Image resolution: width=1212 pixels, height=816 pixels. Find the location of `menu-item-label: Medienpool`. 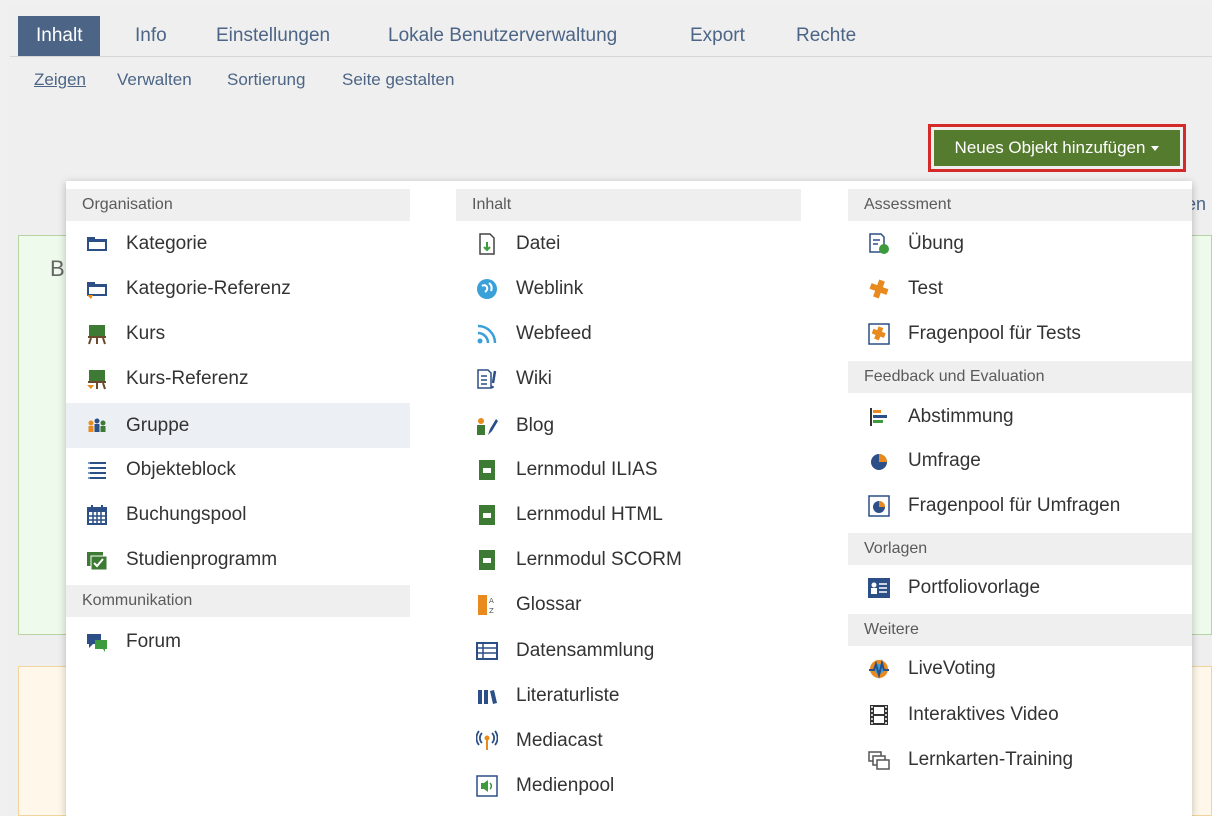

menu-item-label: Medienpool is located at coordinates (565, 785).